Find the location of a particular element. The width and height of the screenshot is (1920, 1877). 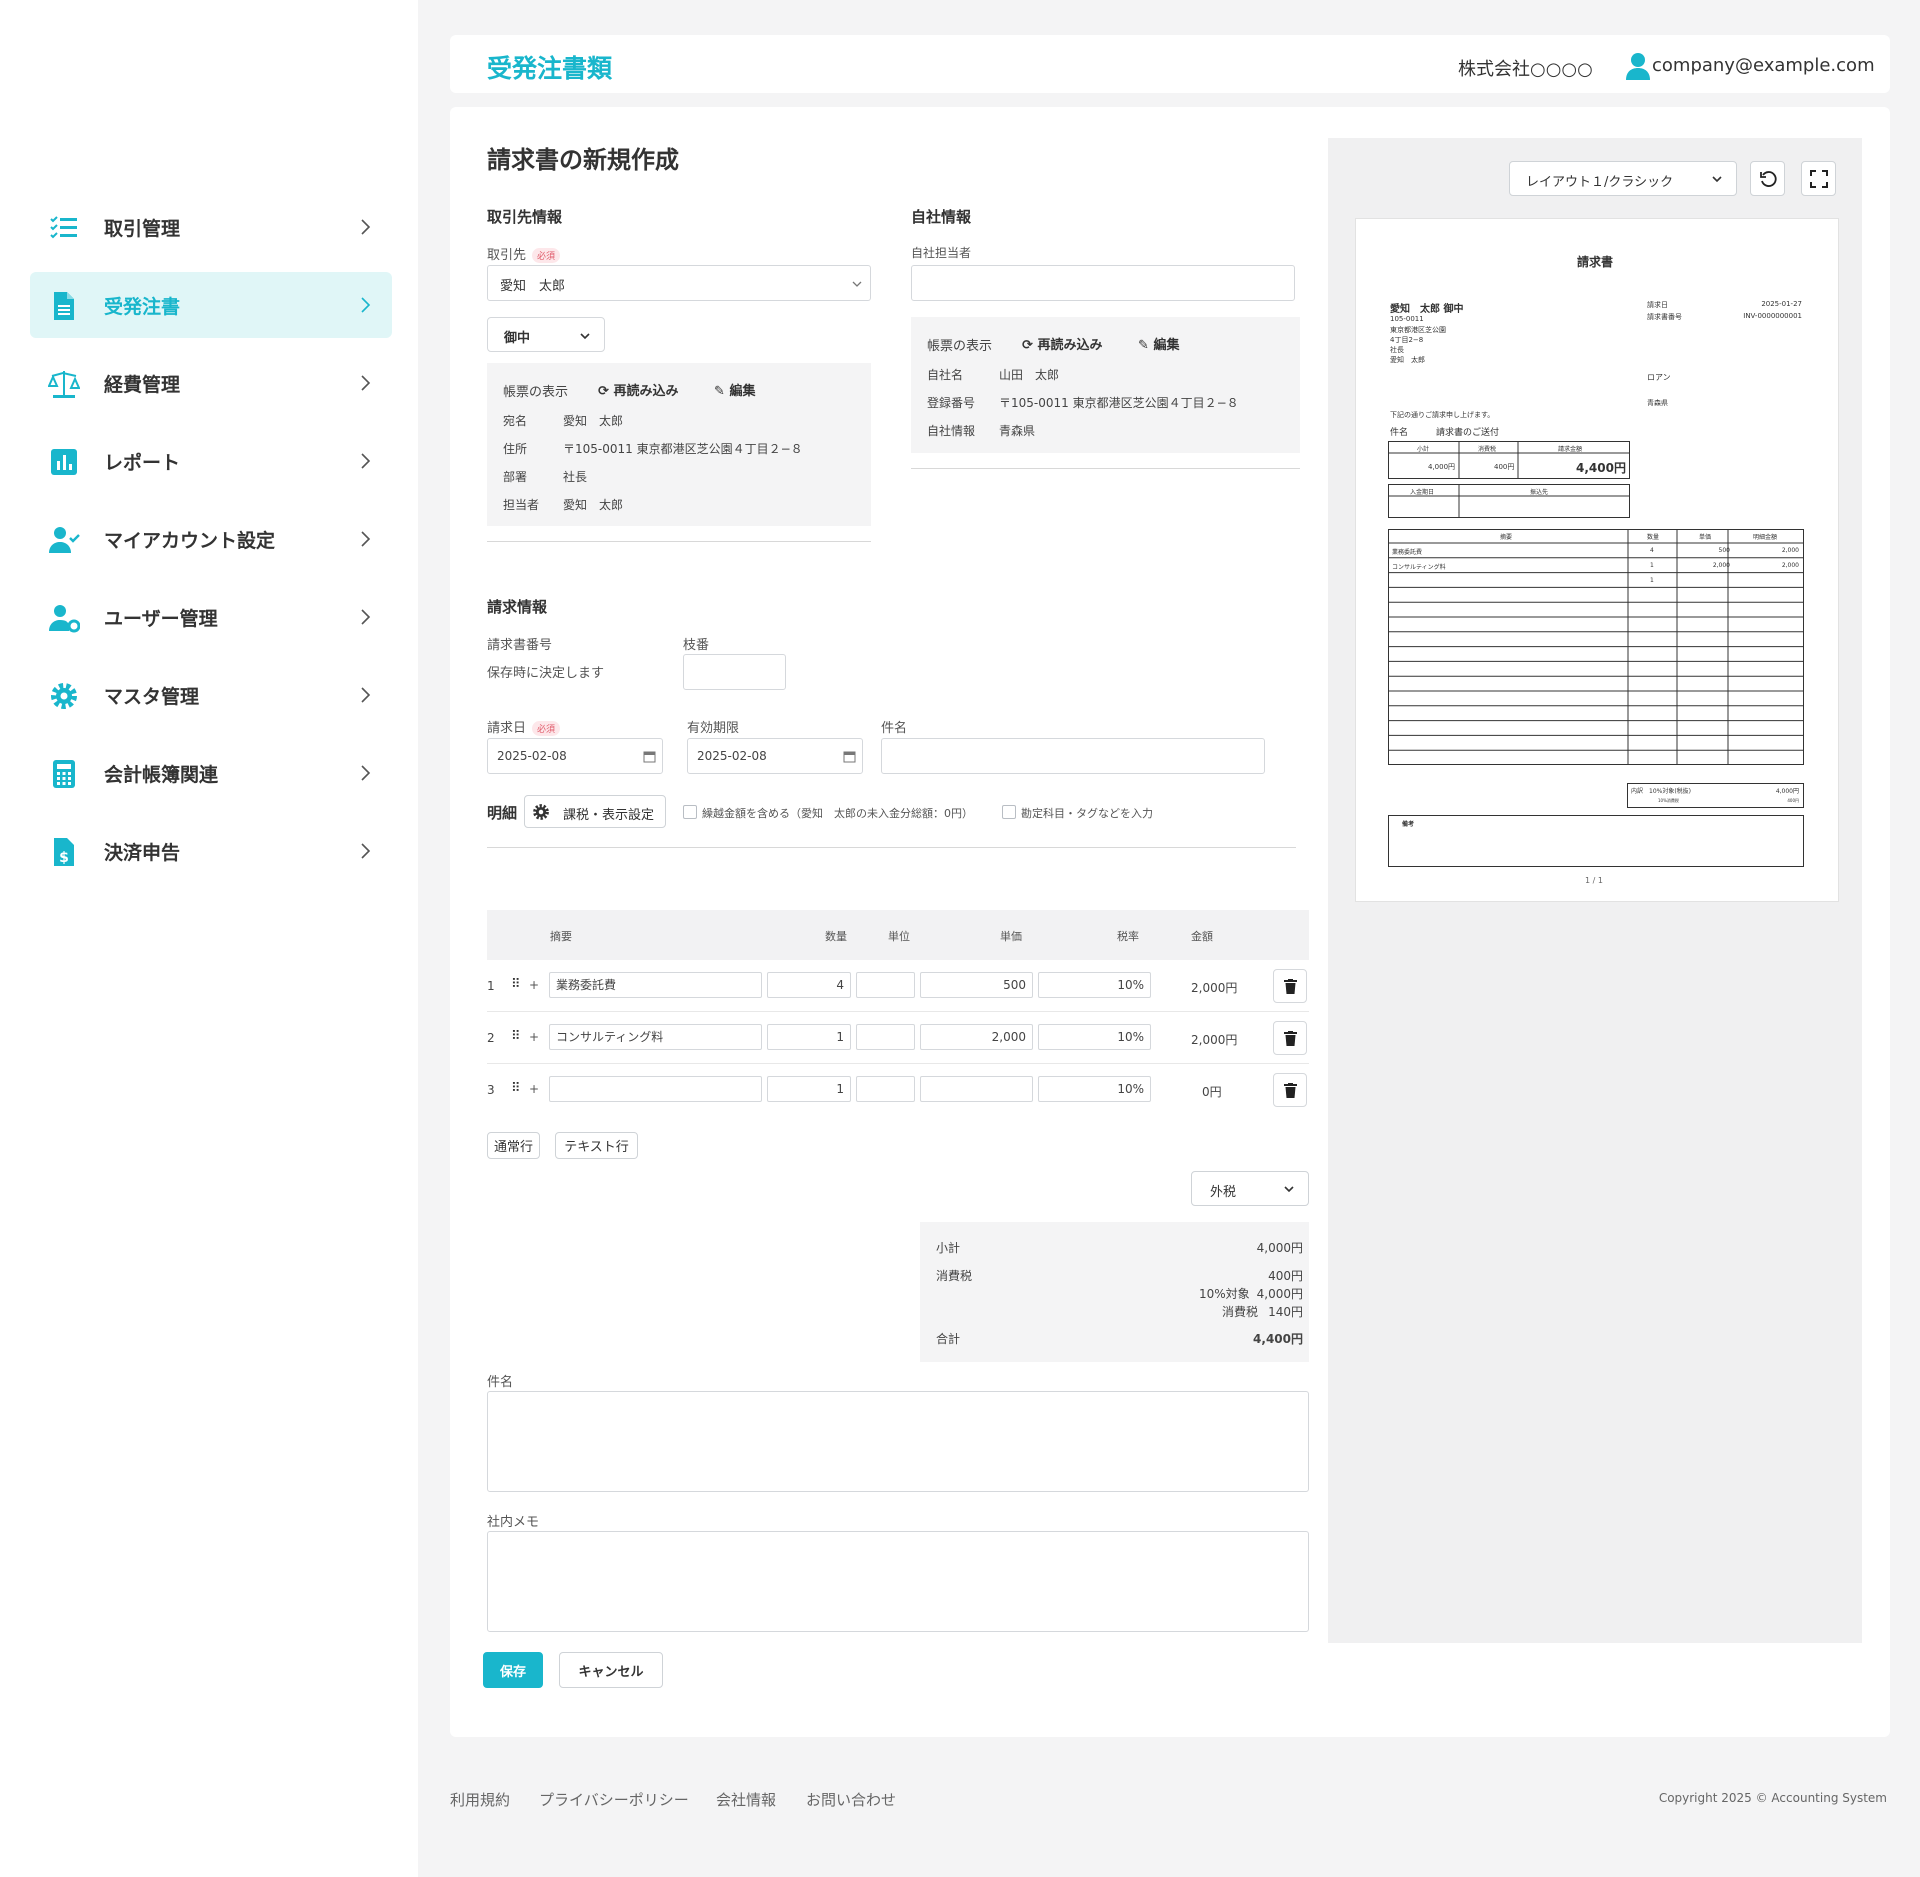

invoice-date-value: 2025-02-08 is located at coordinates (532, 756).